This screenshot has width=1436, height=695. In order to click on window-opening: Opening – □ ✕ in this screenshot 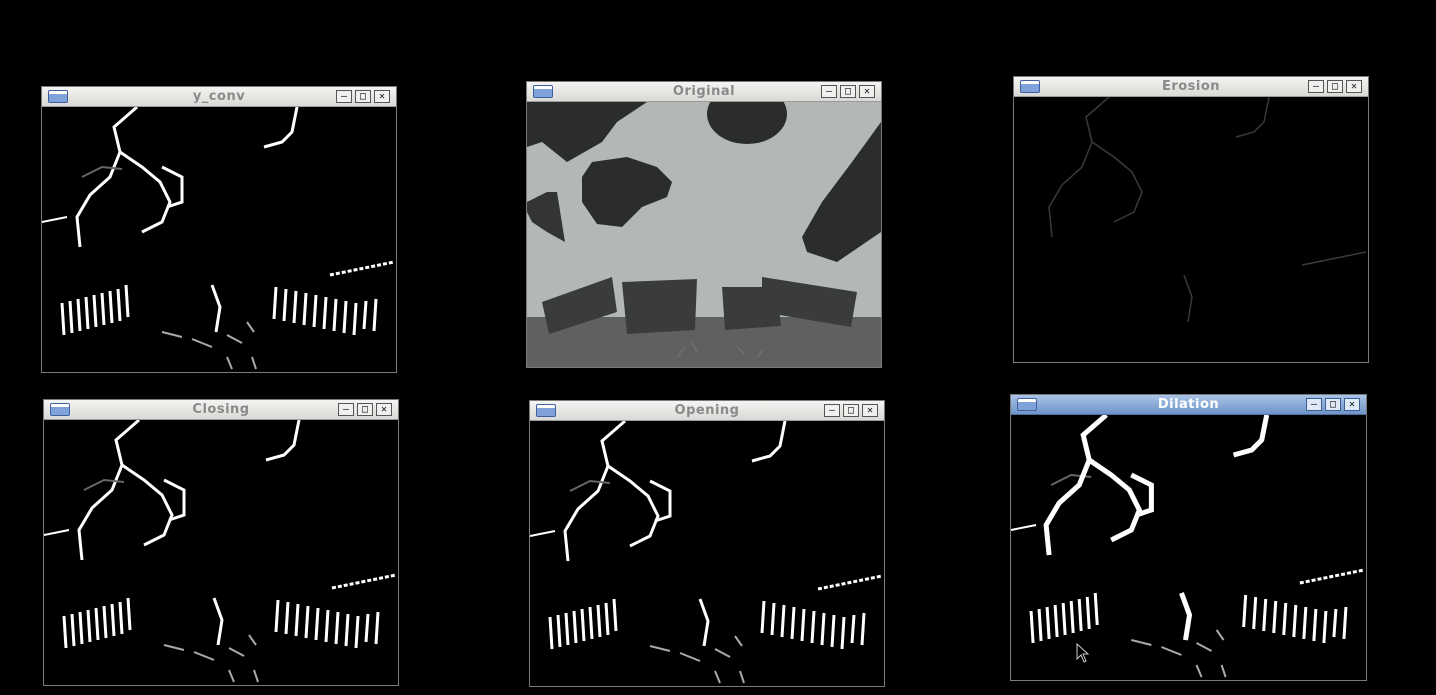, I will do `click(707, 543)`.